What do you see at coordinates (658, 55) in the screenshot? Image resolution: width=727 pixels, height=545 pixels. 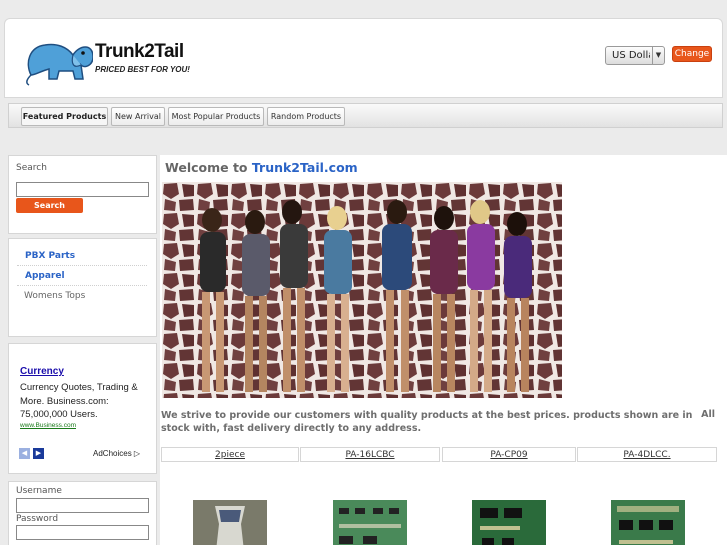 I see `chevron-down-icon: ▼` at bounding box center [658, 55].